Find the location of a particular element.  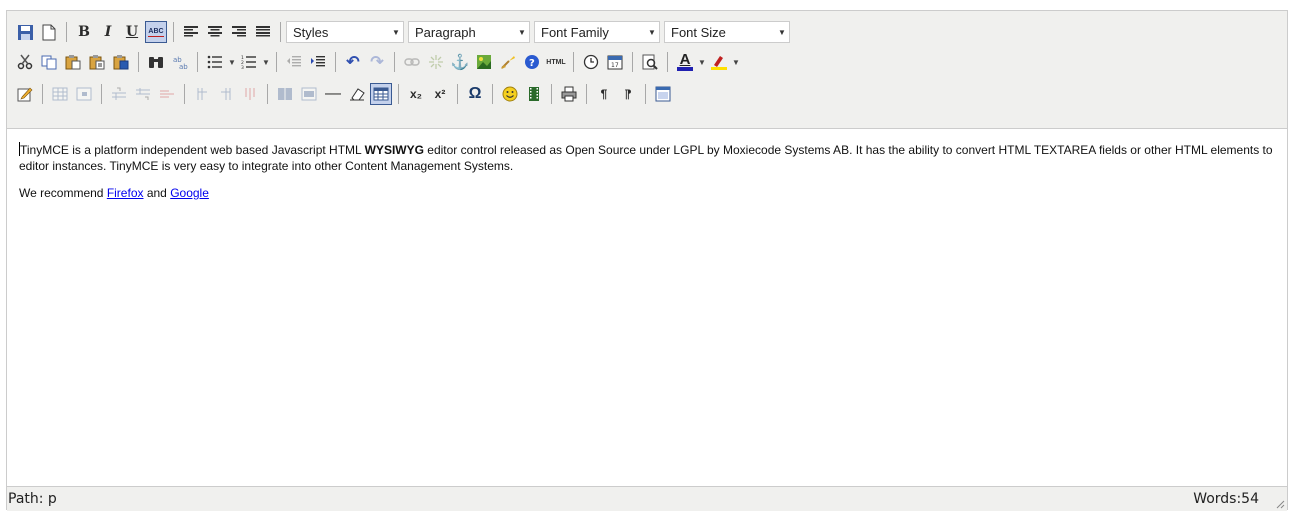

save-icon is located at coordinates (25, 32).